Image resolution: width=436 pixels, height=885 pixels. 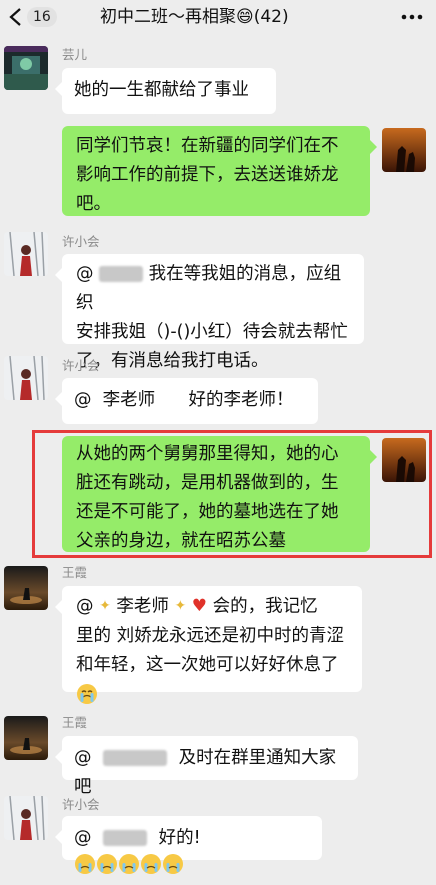 What do you see at coordinates (207, 175) in the screenshot?
I see `message-line: 影响工作的前提下，去送送谁娇龙` at bounding box center [207, 175].